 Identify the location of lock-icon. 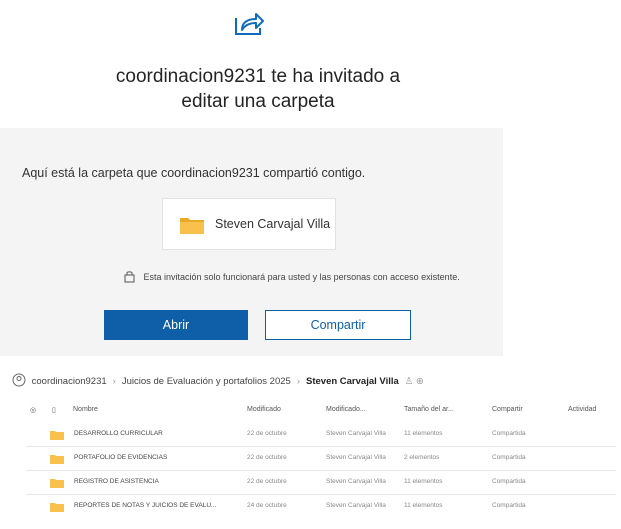
(134, 277).